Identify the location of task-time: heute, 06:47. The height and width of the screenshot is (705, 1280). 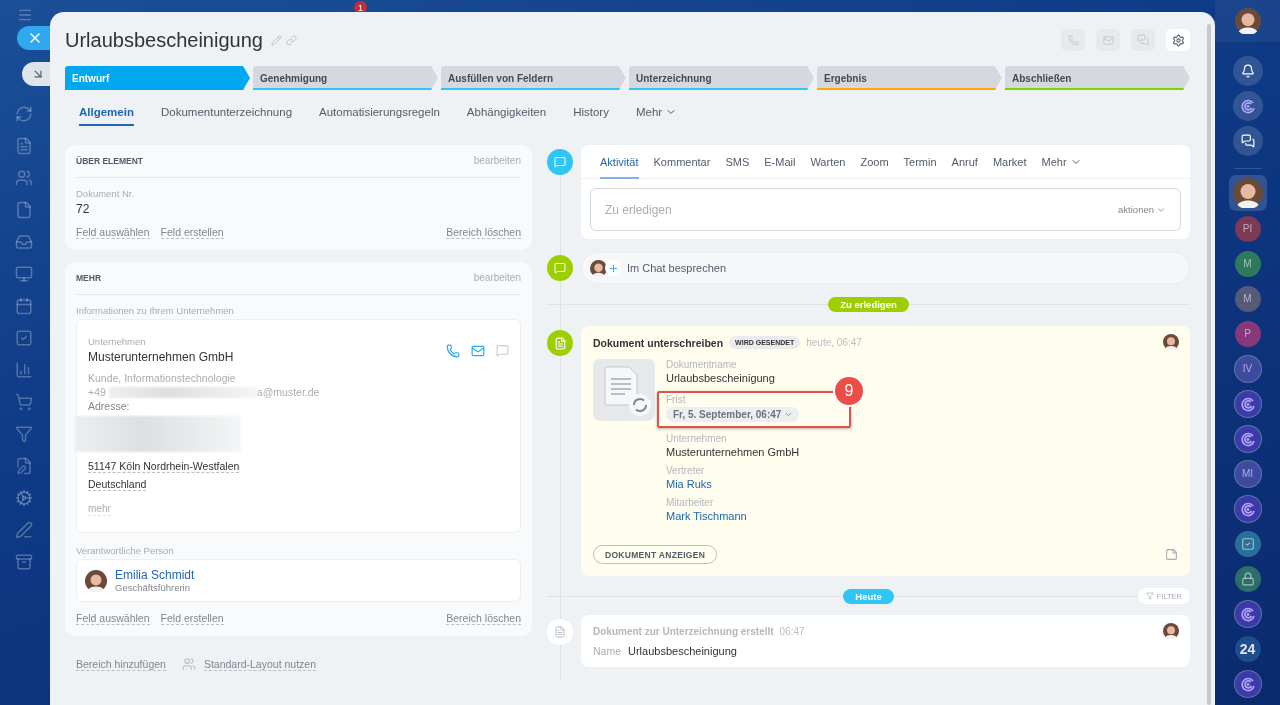
(834, 342).